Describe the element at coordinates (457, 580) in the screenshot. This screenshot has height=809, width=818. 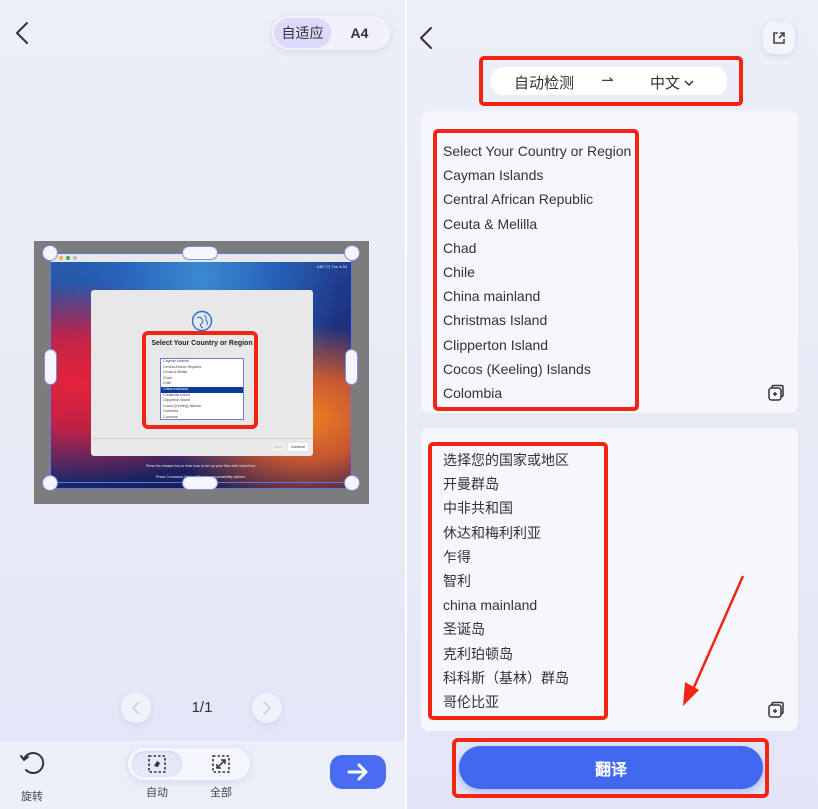
I see `translated-line: 智利` at that location.